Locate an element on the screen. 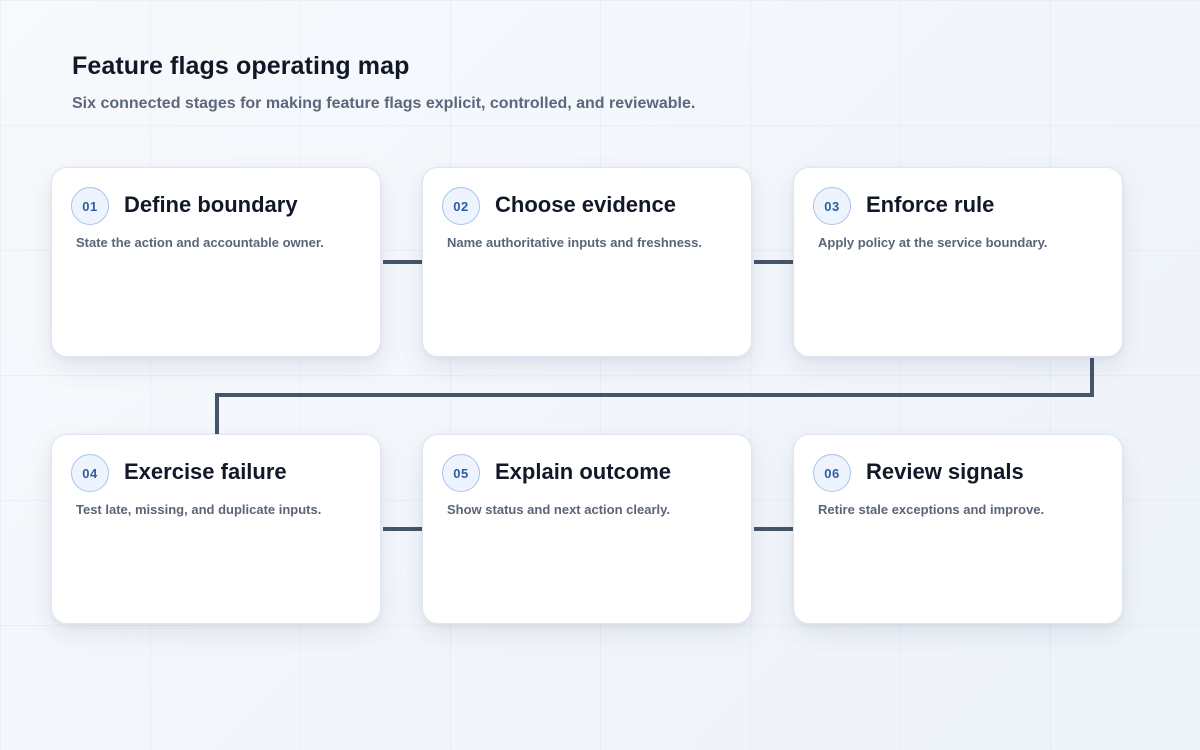 This screenshot has height=750, width=1200. stage-number-badge: 05 is located at coordinates (461, 473).